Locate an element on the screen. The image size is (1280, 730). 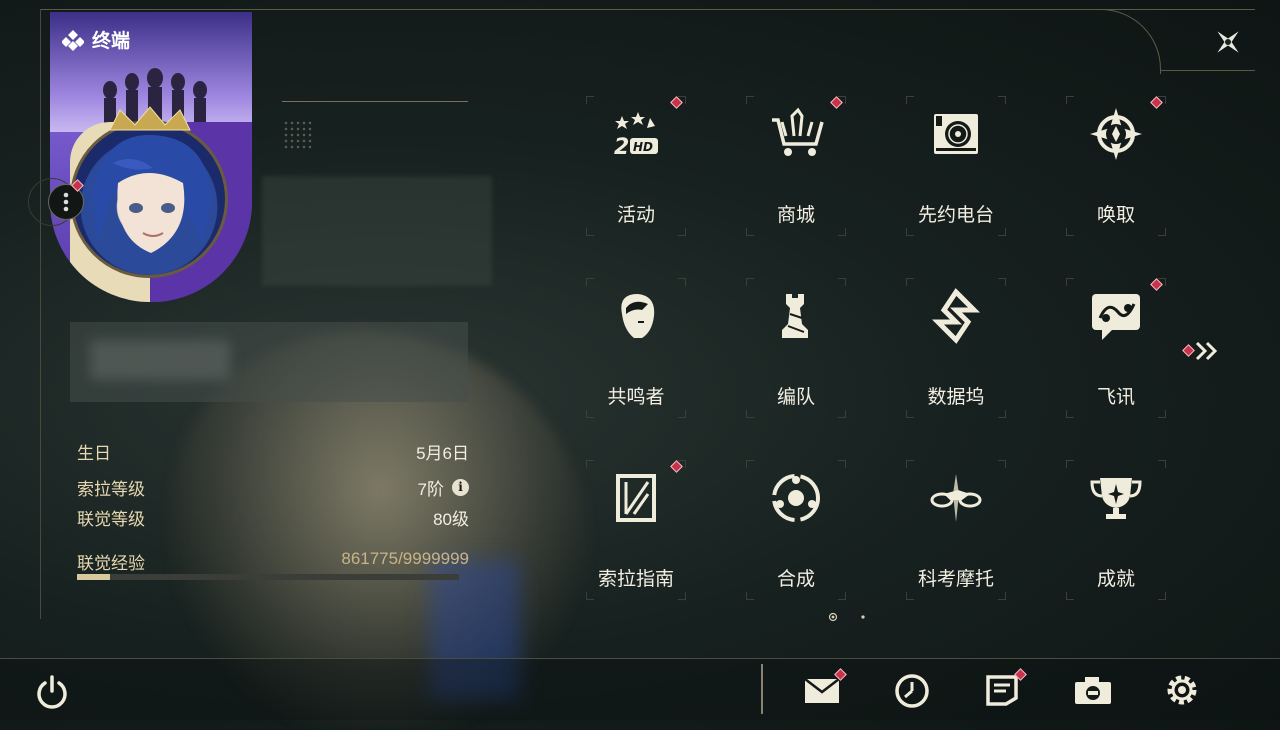
motorbike-icon is located at coordinates (956, 498).